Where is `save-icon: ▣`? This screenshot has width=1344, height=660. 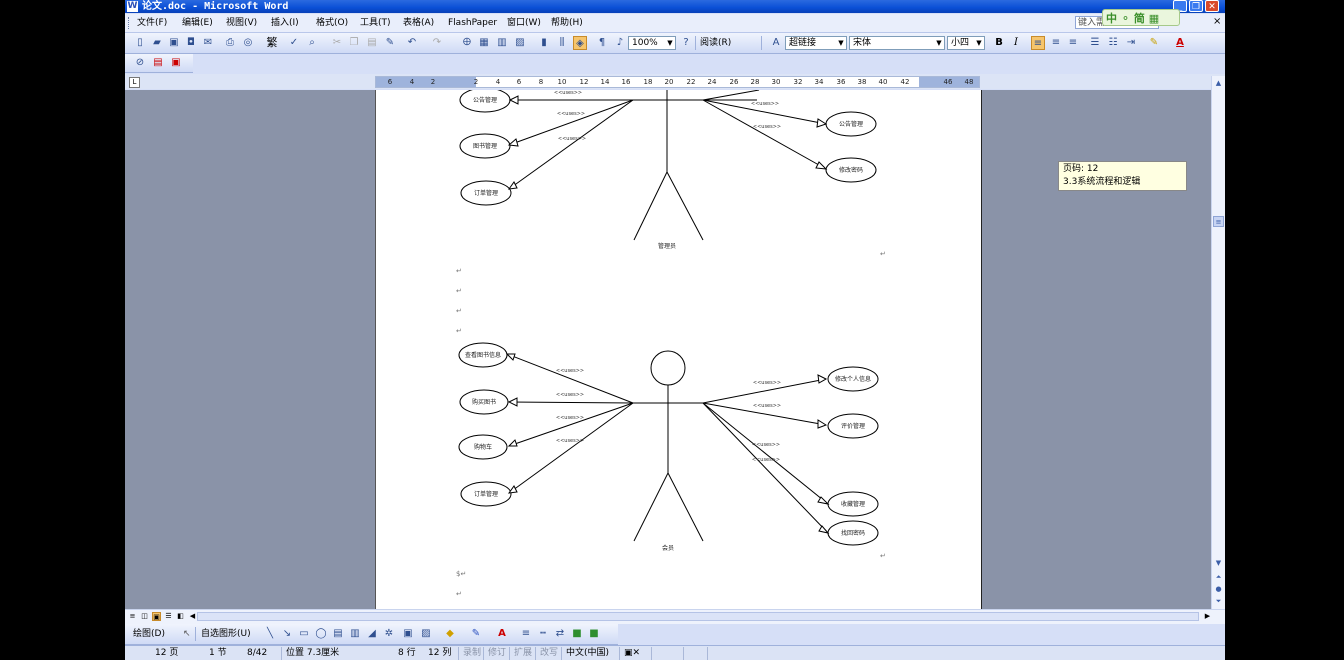
save-icon: ▣ is located at coordinates (174, 43).